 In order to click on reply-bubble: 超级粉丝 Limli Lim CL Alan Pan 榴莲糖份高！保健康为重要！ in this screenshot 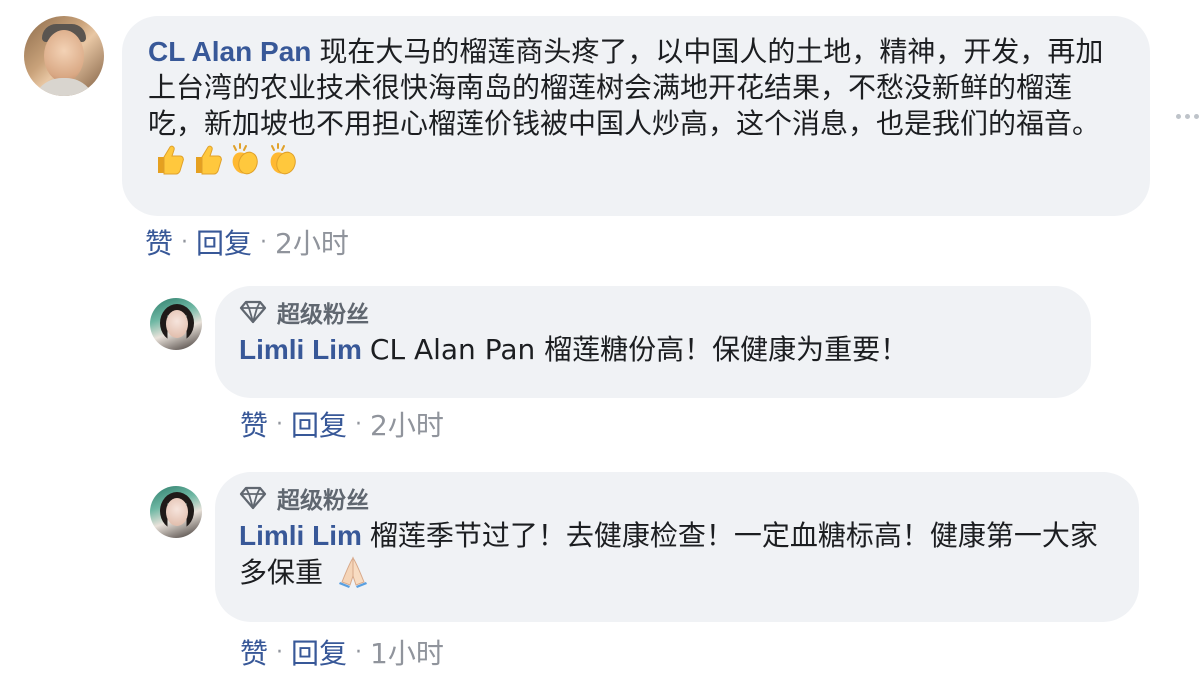, I will do `click(653, 342)`.